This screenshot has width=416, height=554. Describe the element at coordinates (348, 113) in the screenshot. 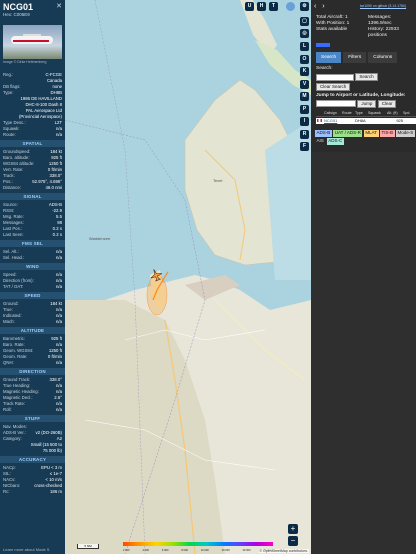

I see `column-header: Route` at that location.